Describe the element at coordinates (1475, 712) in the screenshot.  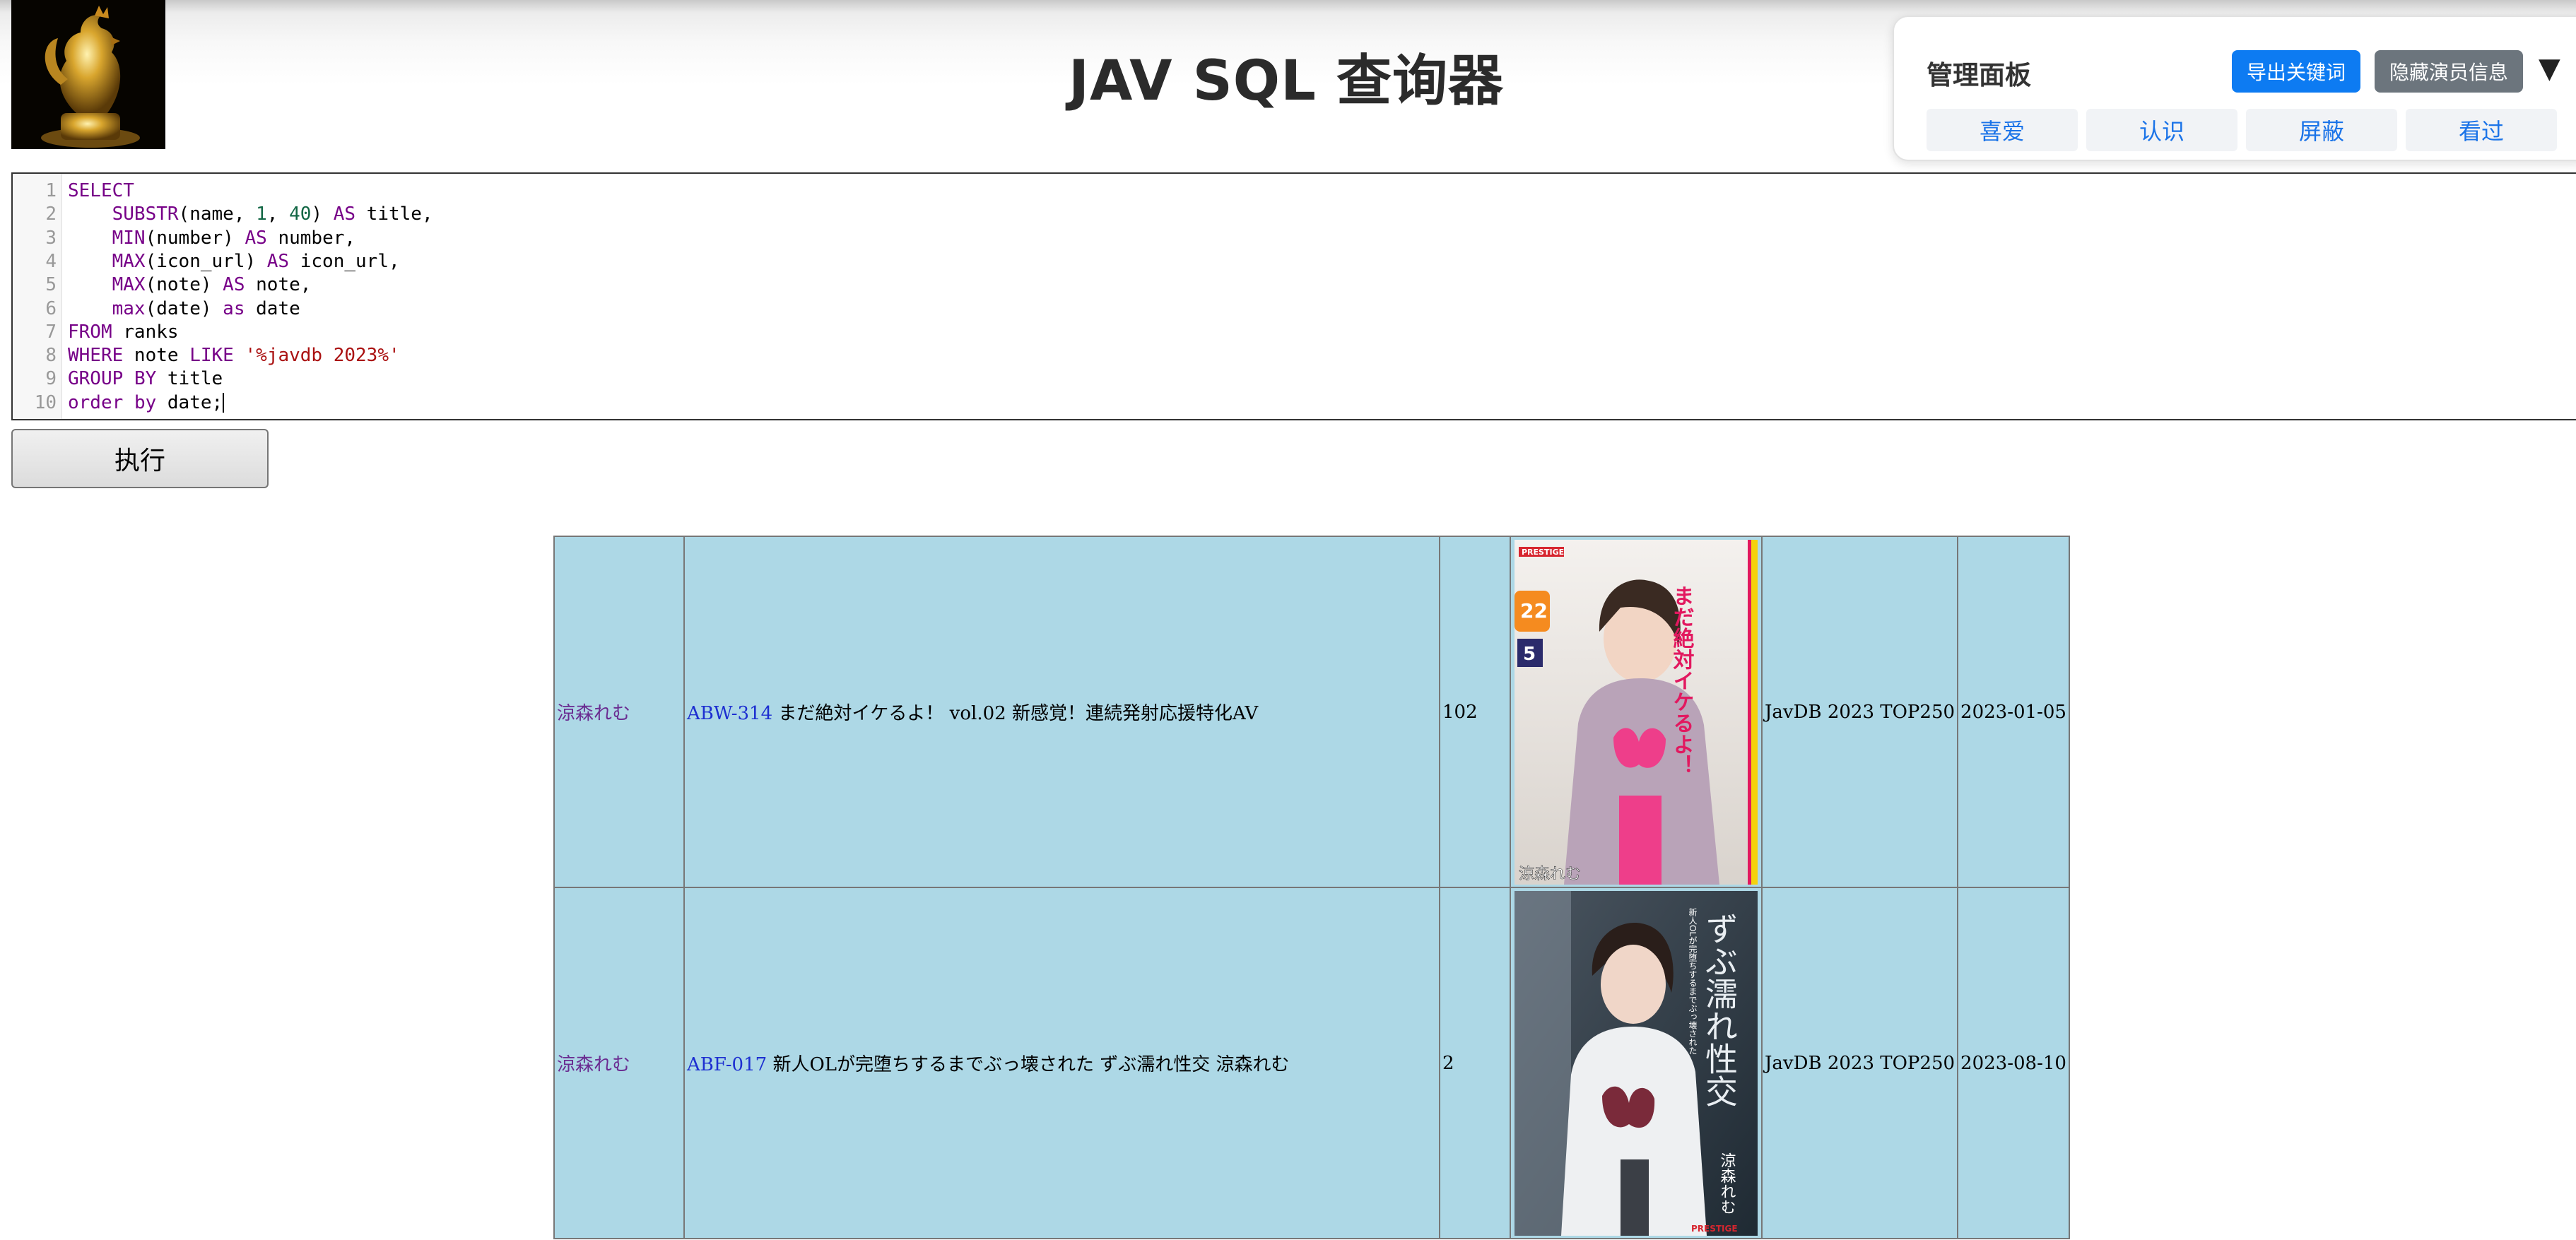
I see `number-cell: 102` at that location.